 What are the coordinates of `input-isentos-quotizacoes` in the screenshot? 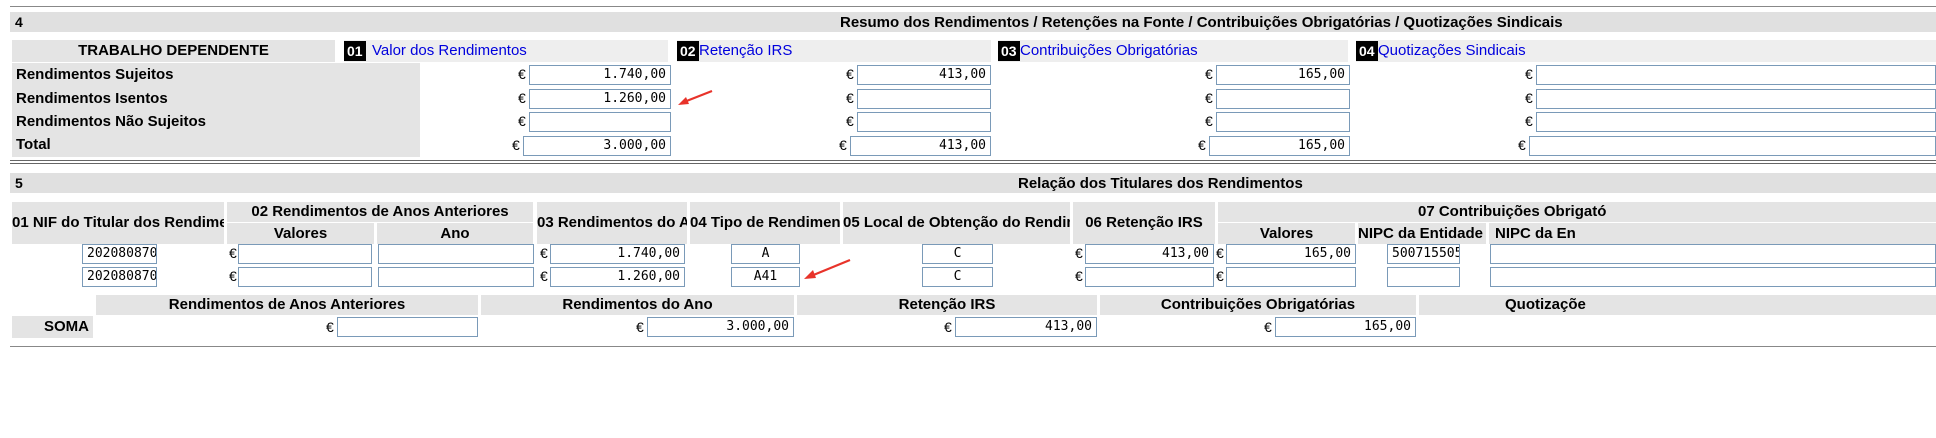 It's located at (1736, 99).